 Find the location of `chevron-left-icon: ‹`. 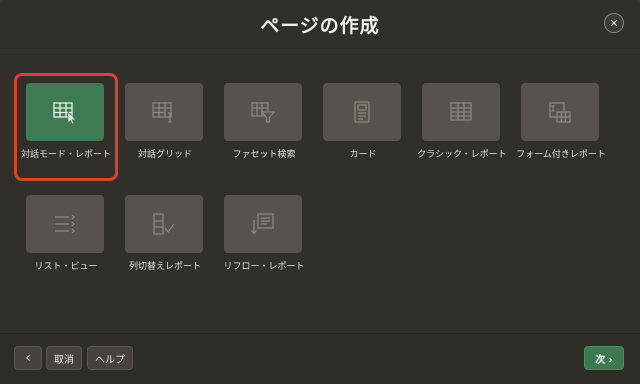

chevron-left-icon: ‹ is located at coordinates (28, 358).